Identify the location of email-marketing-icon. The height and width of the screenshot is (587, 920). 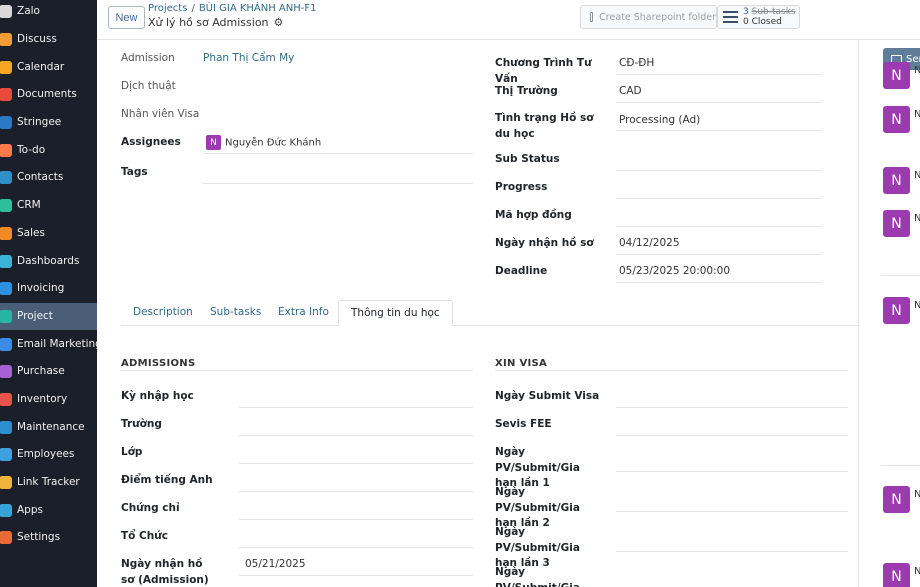
(6, 344).